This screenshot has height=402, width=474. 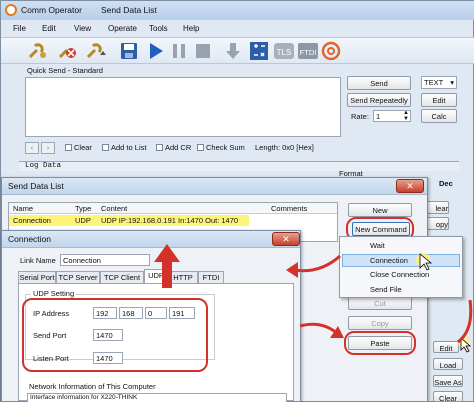 I want to click on cursor-icon, so click(x=425, y=263).